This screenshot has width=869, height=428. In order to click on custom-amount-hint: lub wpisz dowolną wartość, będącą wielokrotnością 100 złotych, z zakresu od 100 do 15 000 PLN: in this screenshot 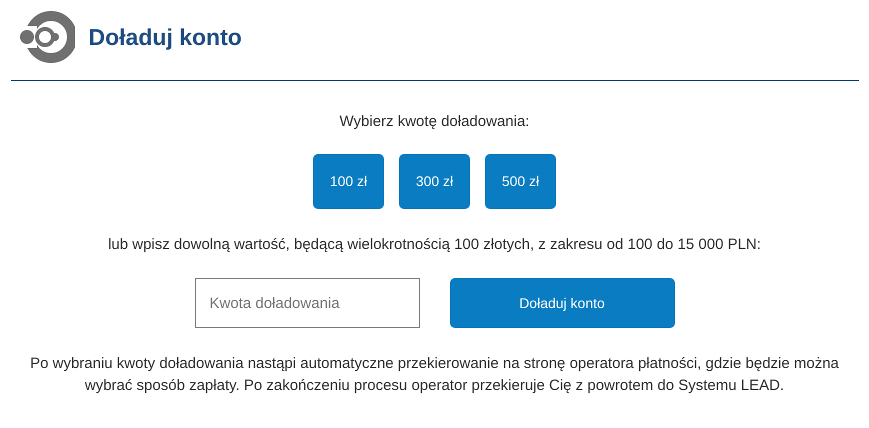, I will do `click(434, 244)`.